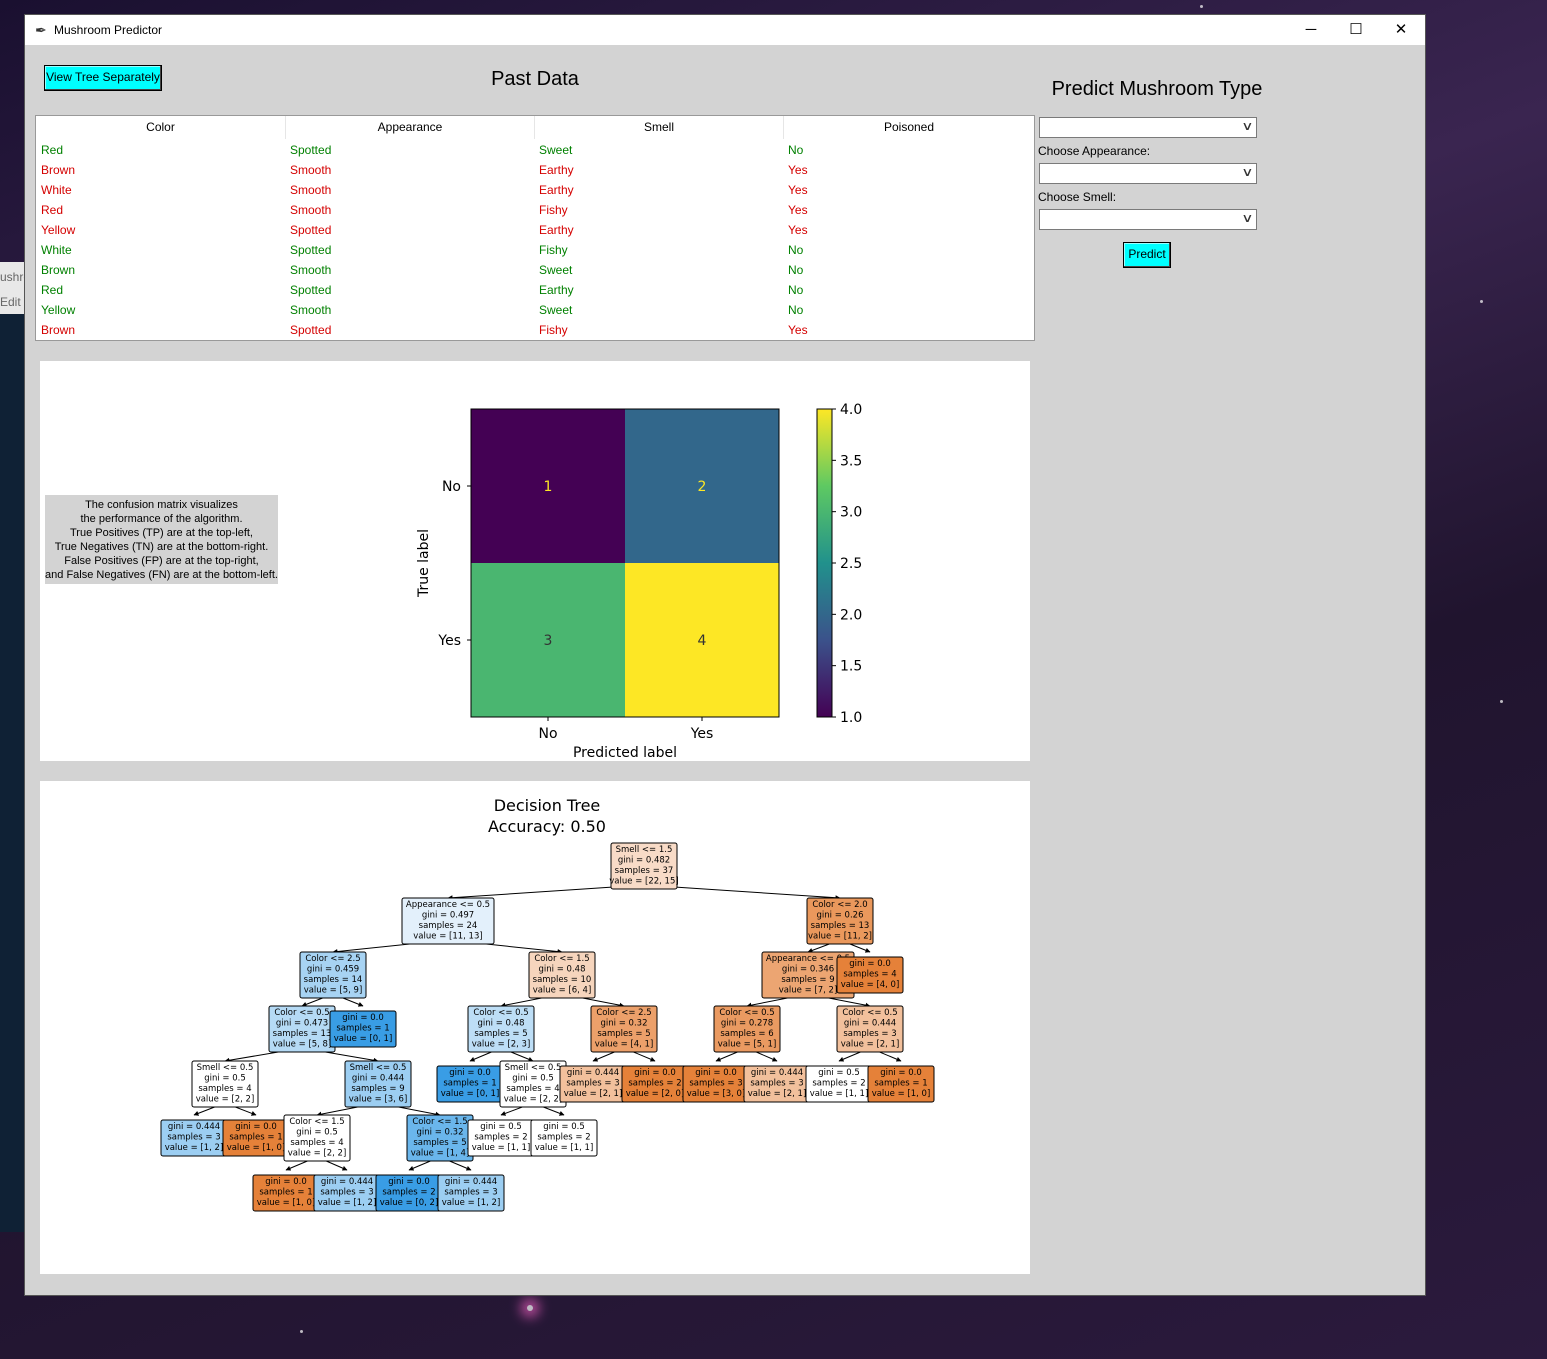 This screenshot has width=1547, height=1359. What do you see at coordinates (535, 190) in the screenshot?
I see `table-row: White Smooth Earthy Yes` at bounding box center [535, 190].